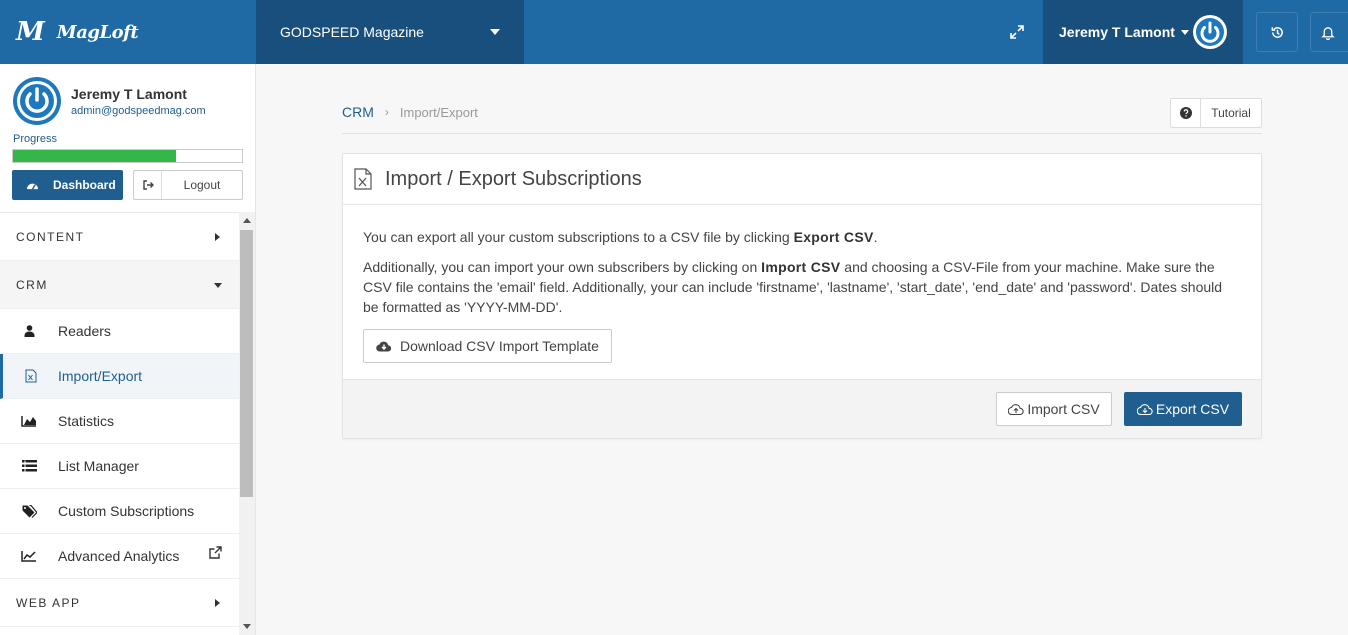  I want to click on expand-icon, so click(1017, 32).